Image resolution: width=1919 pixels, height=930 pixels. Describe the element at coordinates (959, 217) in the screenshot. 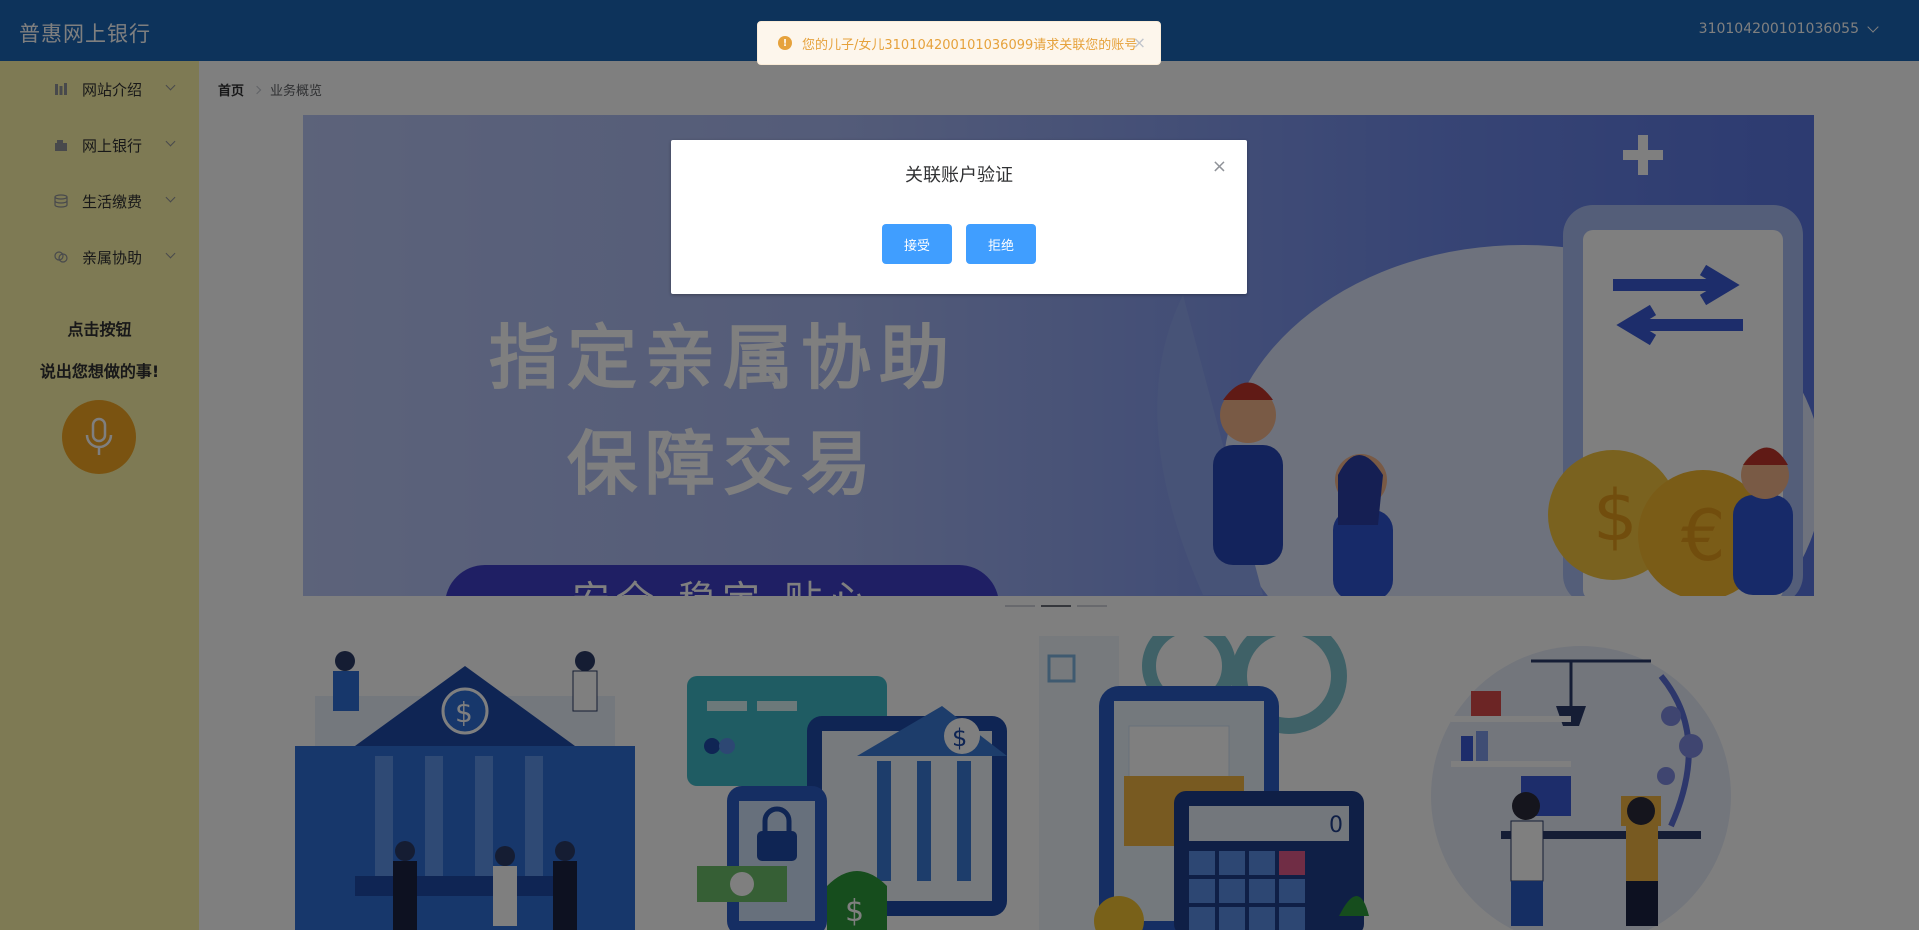

I see `link-verify-dialog: 关联账户验证 × 接受 拒绝` at that location.